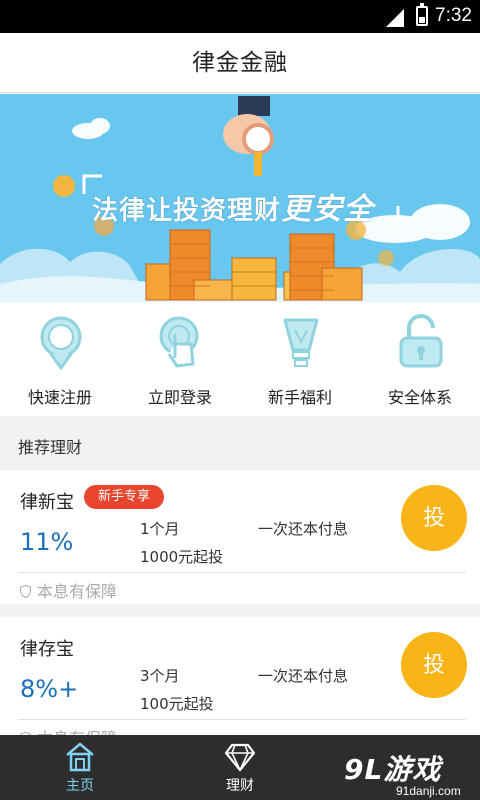 This screenshot has height=800, width=480. What do you see at coordinates (177, 704) in the screenshot?
I see `product-min-amount: 100元起投` at bounding box center [177, 704].